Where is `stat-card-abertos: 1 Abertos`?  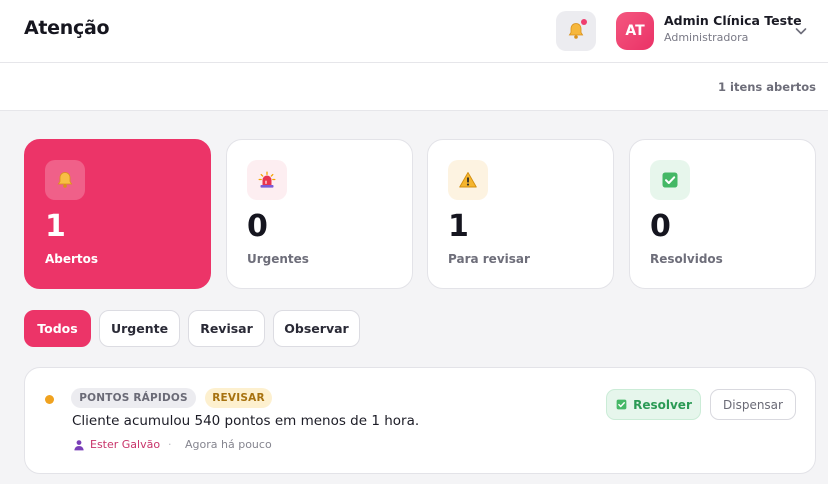
stat-card-abertos: 1 Abertos is located at coordinates (117, 214).